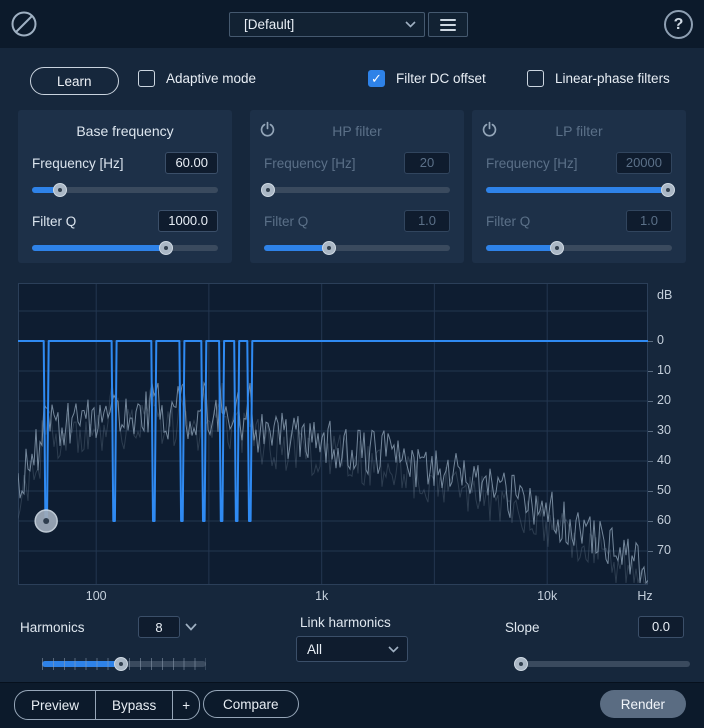 The image size is (704, 728). Describe the element at coordinates (664, 400) in the screenshot. I see `db-tick-label: 20` at that location.